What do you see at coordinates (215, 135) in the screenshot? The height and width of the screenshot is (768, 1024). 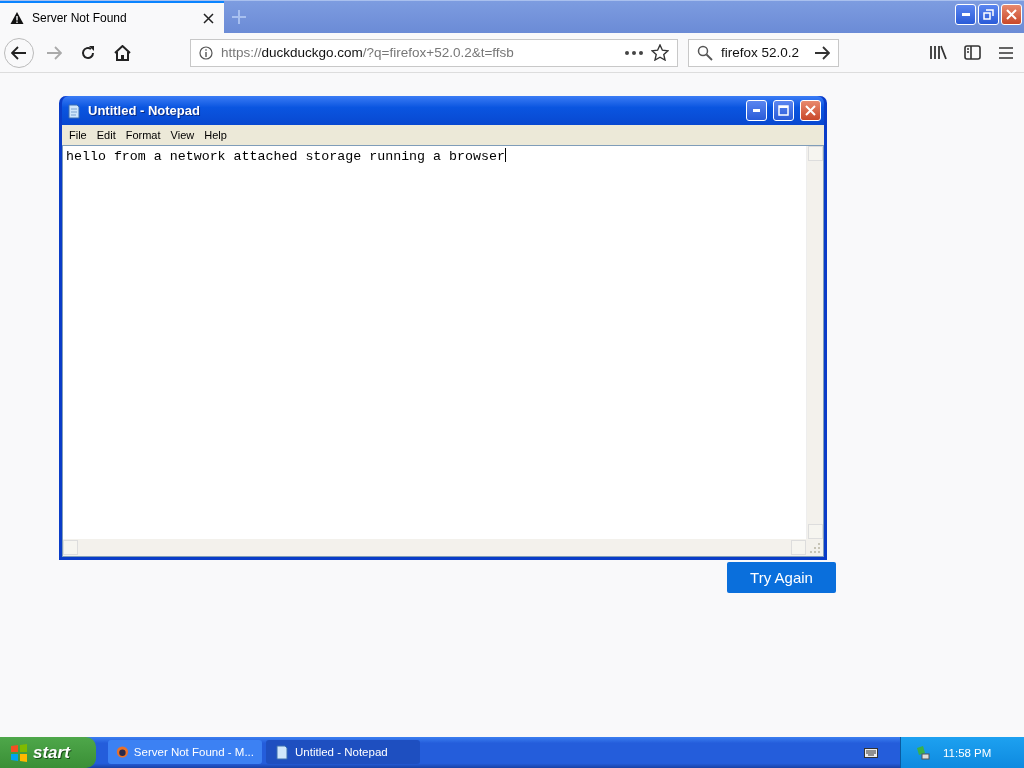 I see `menu-item: Help` at bounding box center [215, 135].